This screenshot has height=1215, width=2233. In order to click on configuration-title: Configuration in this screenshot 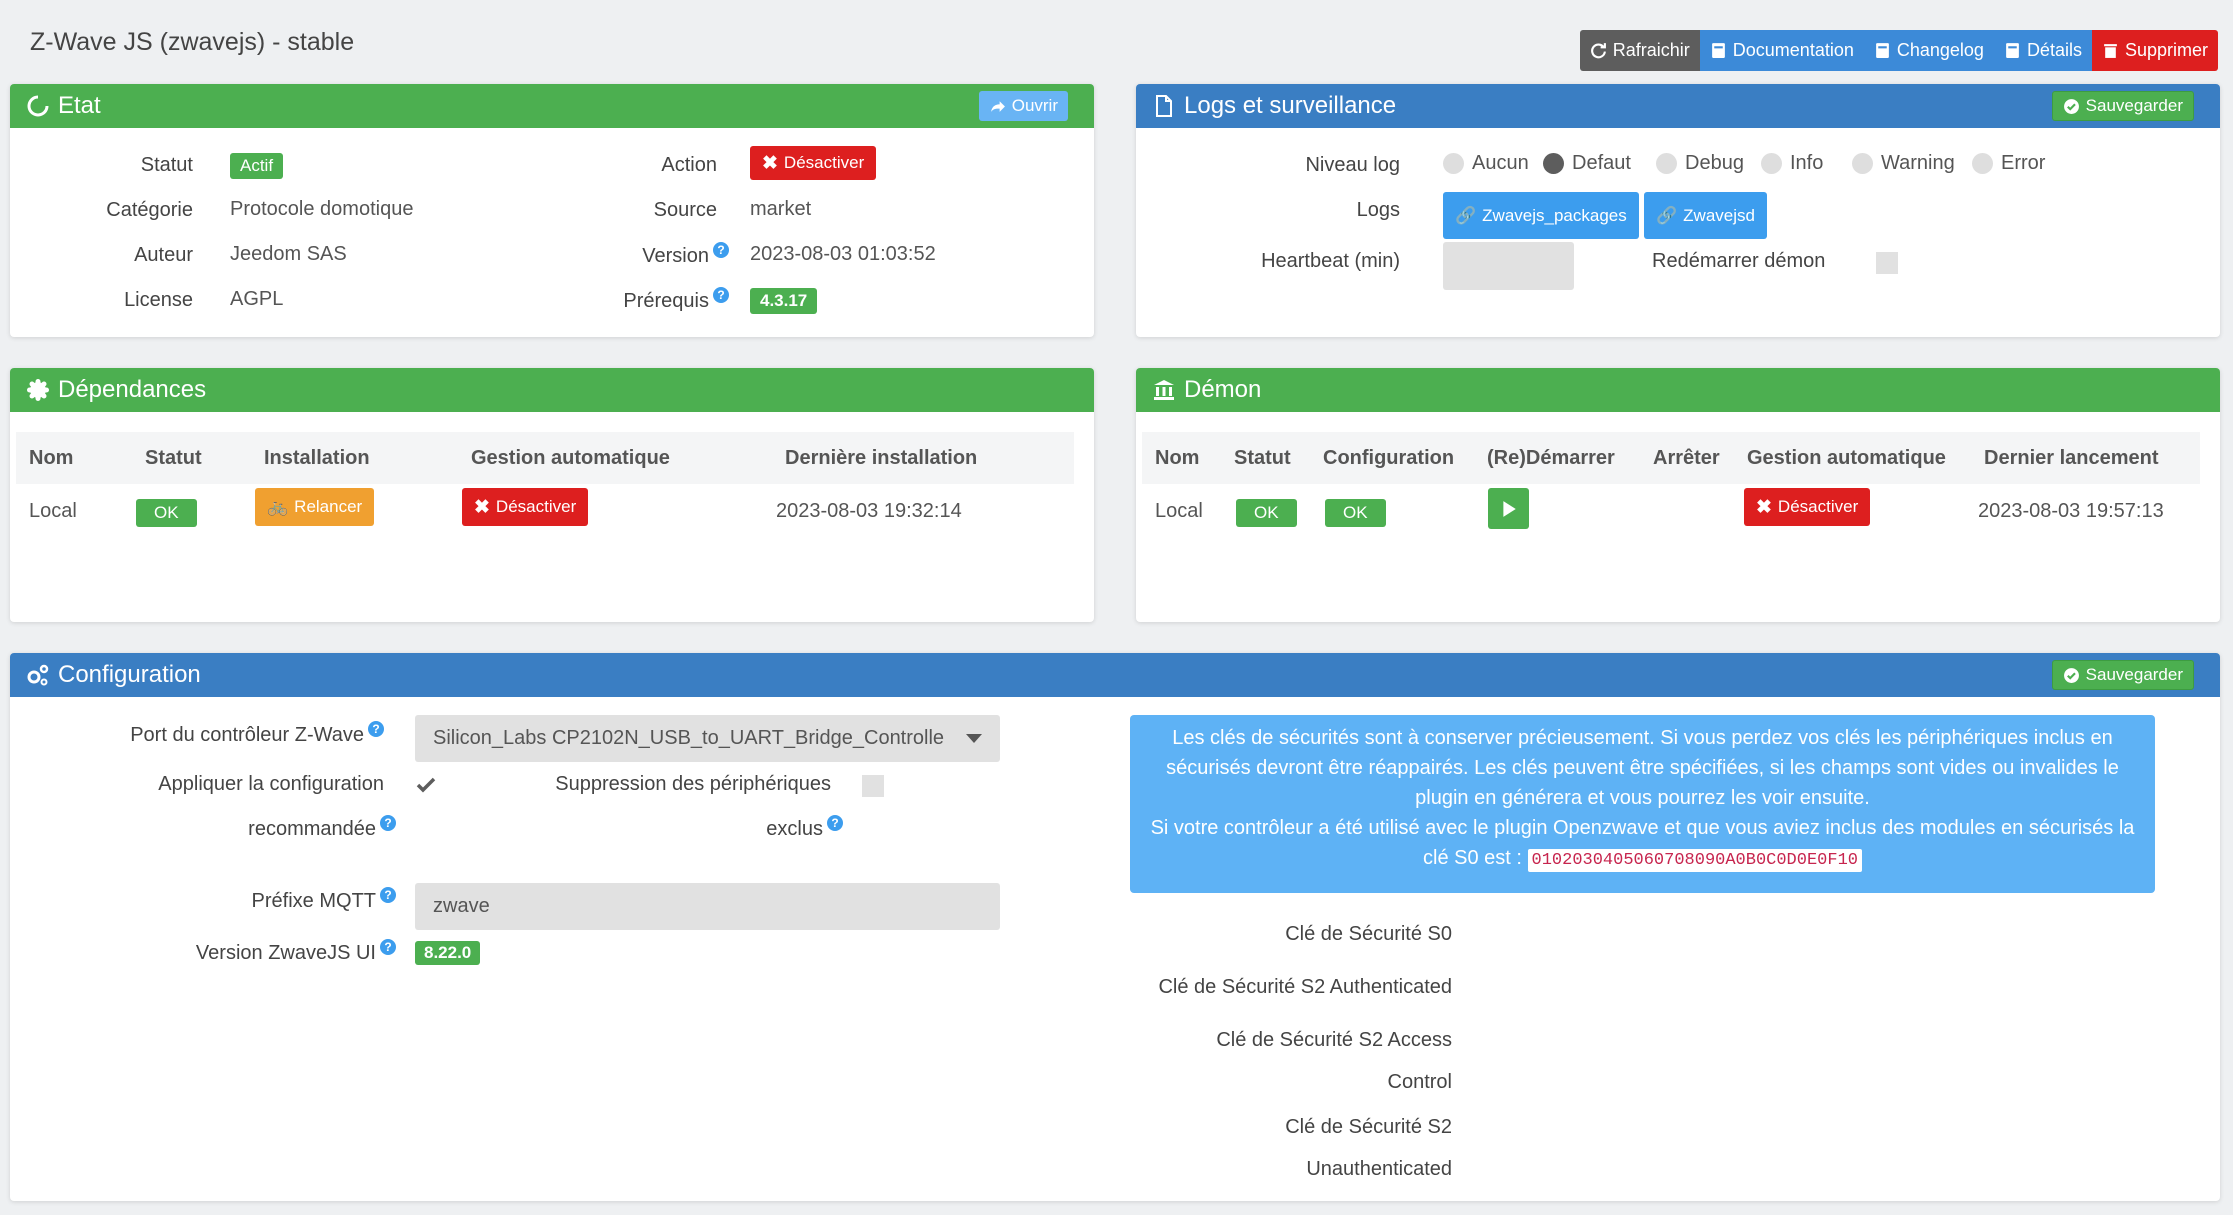, I will do `click(129, 674)`.